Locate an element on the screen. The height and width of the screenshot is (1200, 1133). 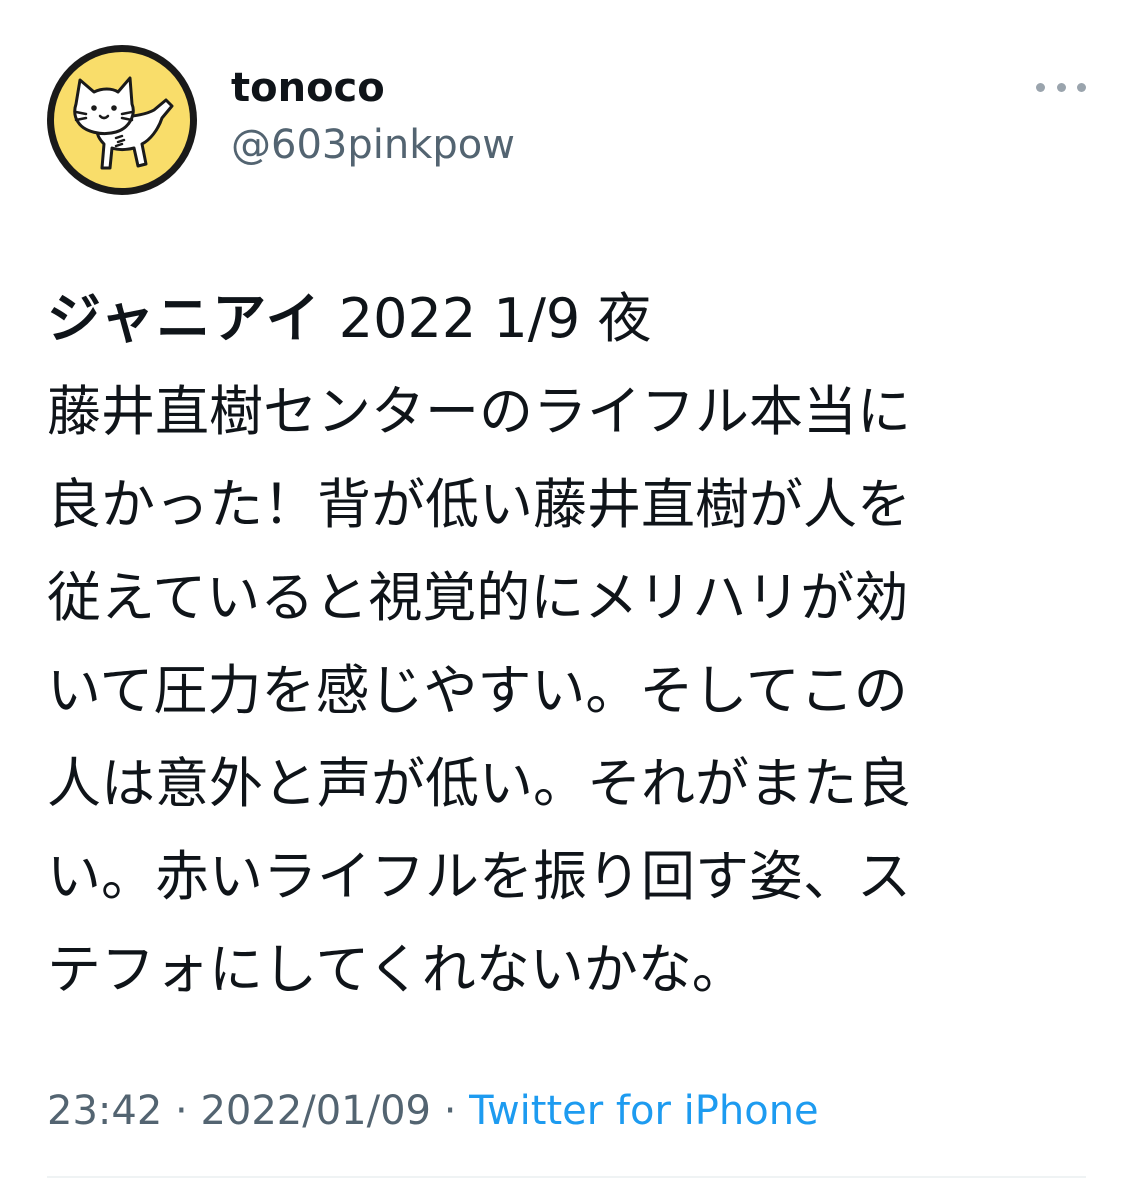
tweet-title-rest: 2022 1/9 夜 is located at coordinates (495, 318).